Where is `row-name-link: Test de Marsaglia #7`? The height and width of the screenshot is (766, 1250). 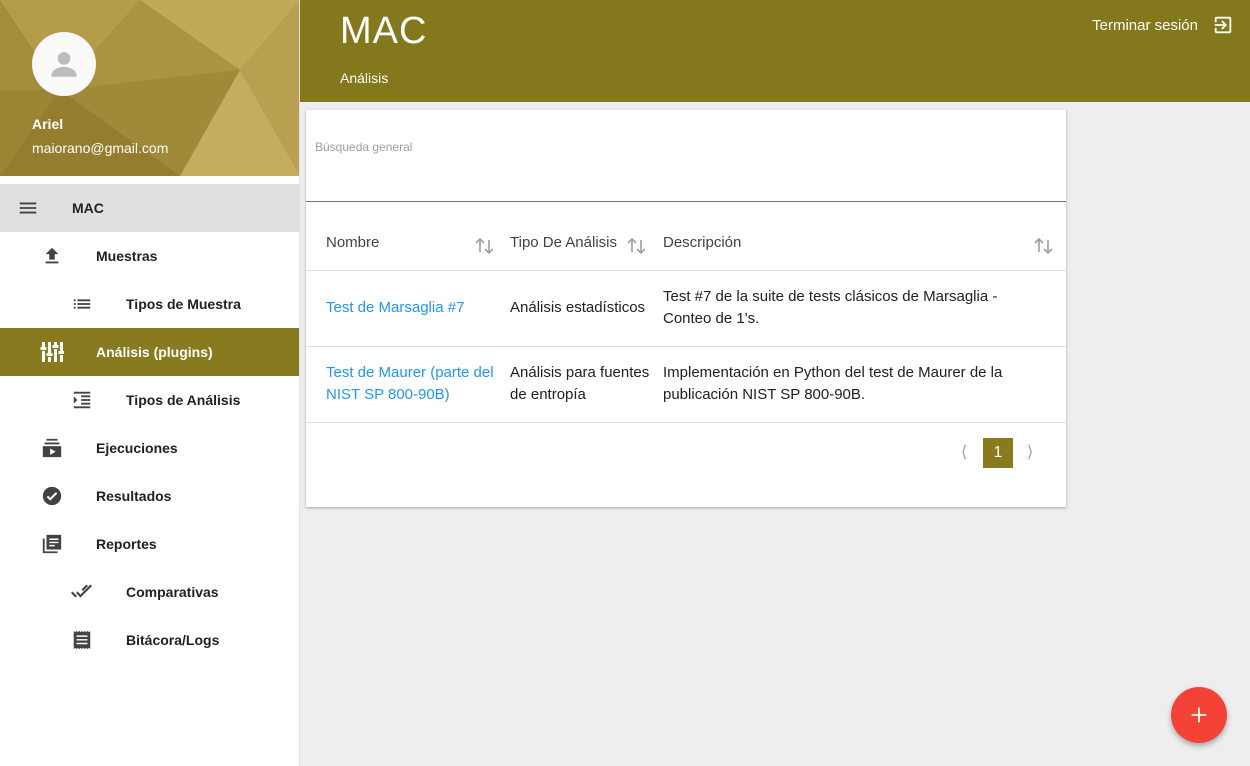
row-name-link: Test de Marsaglia #7 is located at coordinates (395, 308).